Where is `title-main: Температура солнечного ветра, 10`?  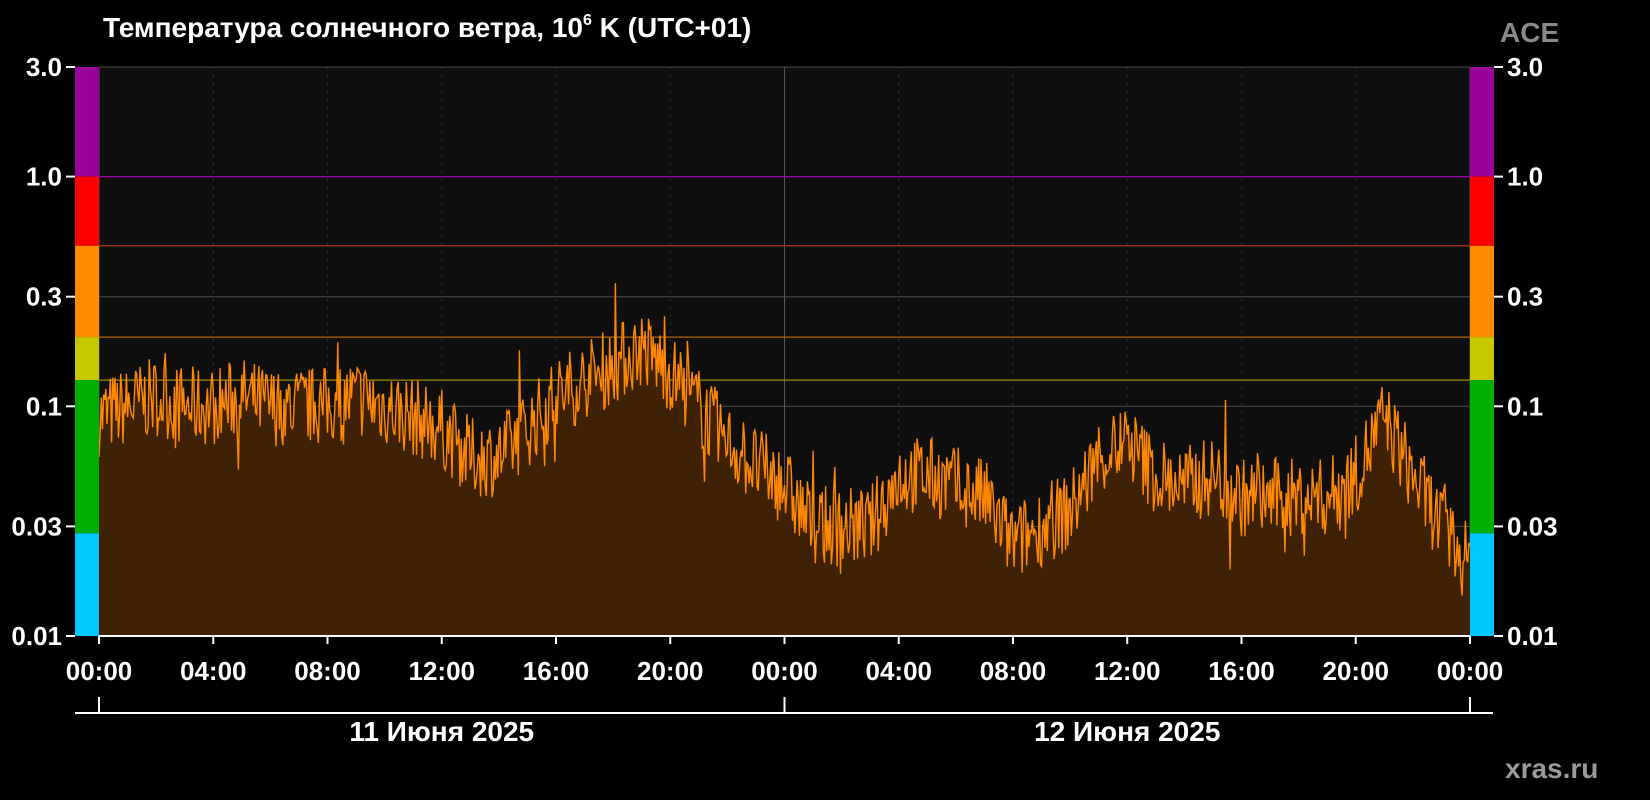
title-main: Температура солнечного ветра, 10 is located at coordinates (343, 27).